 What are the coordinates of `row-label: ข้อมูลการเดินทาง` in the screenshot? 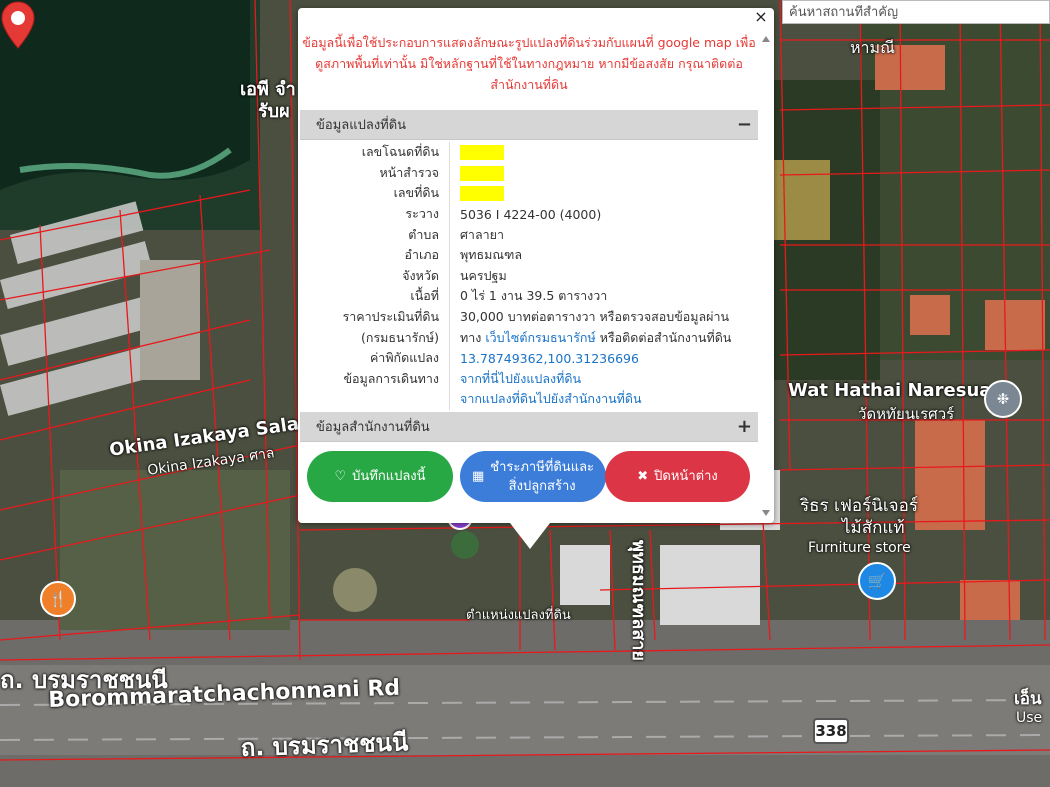 It's located at (375, 379).